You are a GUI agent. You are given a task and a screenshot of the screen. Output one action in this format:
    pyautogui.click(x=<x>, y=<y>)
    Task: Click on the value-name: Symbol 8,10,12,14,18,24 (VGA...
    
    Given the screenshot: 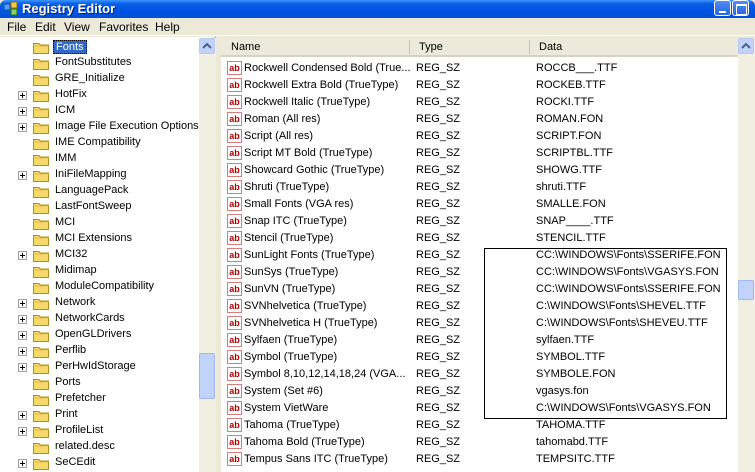 What is the action you would take?
    pyautogui.click(x=325, y=374)
    